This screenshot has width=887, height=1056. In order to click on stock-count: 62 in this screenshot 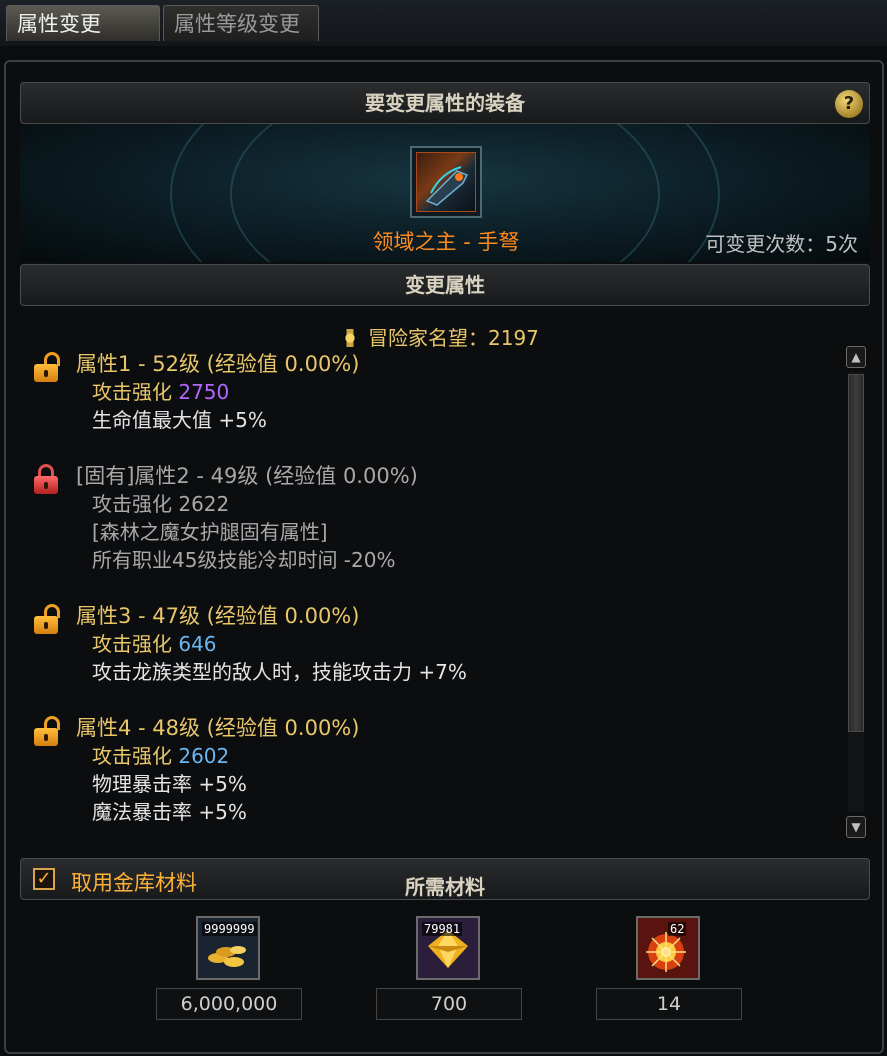, I will do `click(677, 929)`.